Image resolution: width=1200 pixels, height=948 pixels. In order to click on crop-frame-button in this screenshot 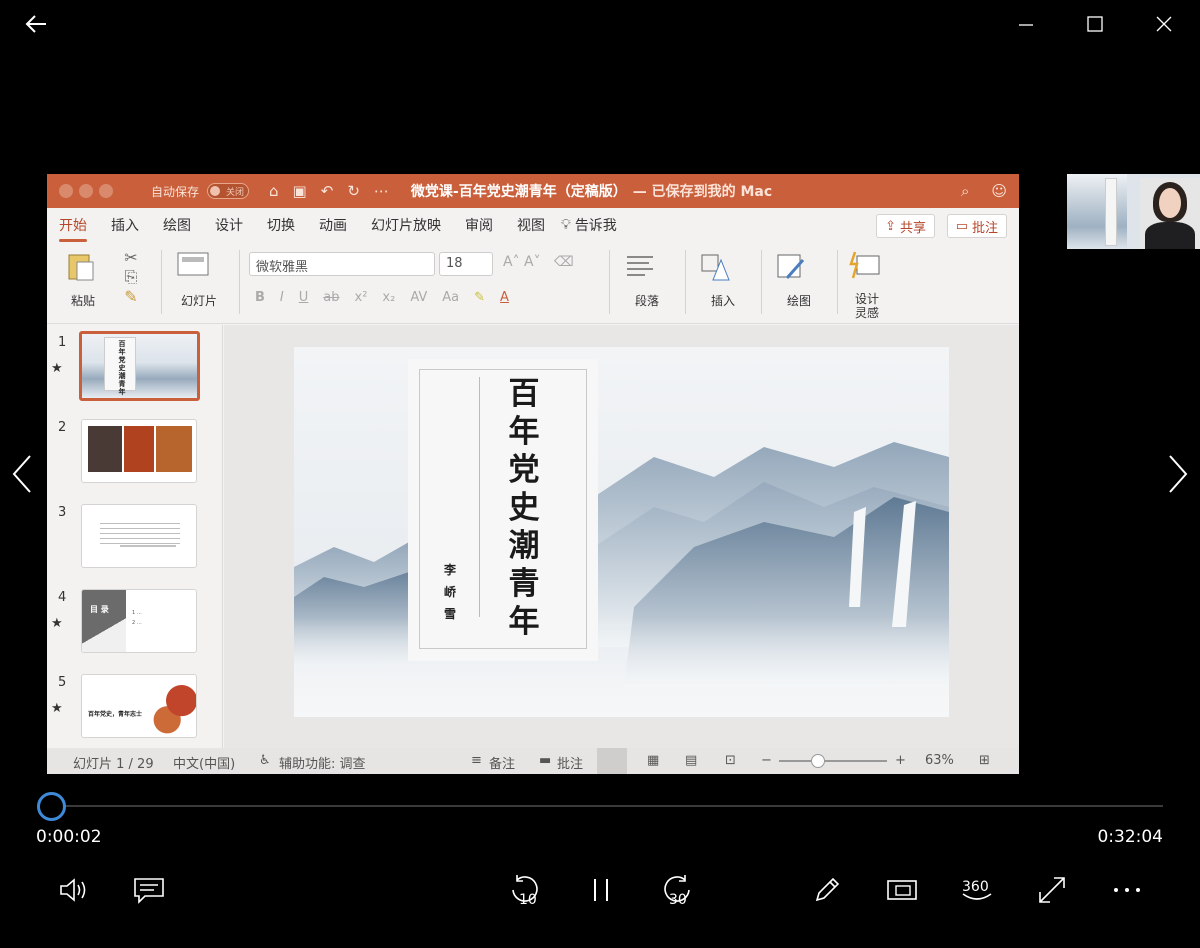, I will do `click(902, 890)`.